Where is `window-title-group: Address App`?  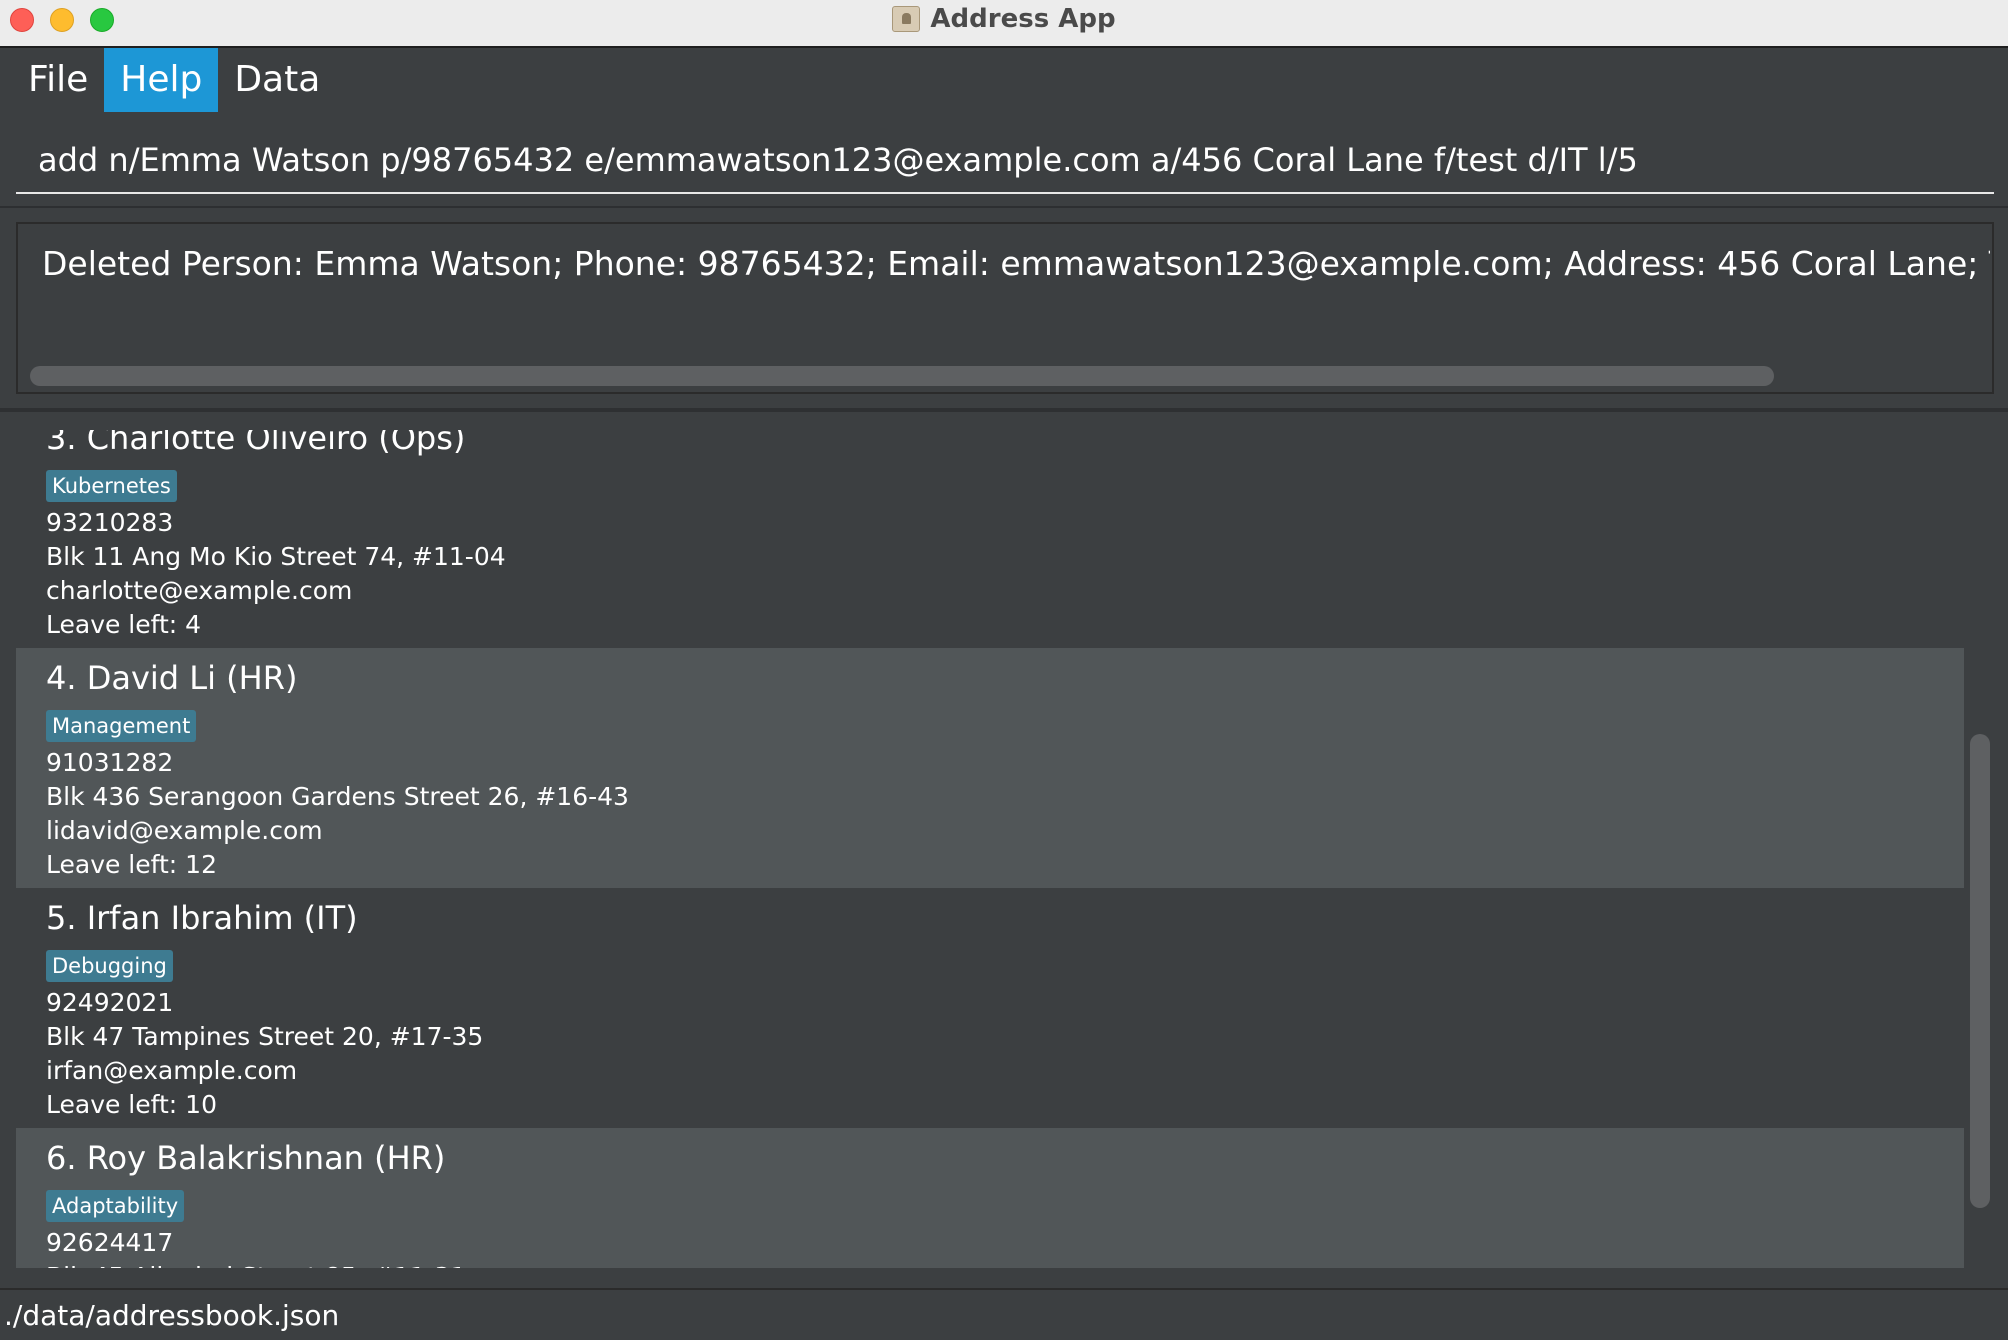
window-title-group: Address App is located at coordinates (1004, 19).